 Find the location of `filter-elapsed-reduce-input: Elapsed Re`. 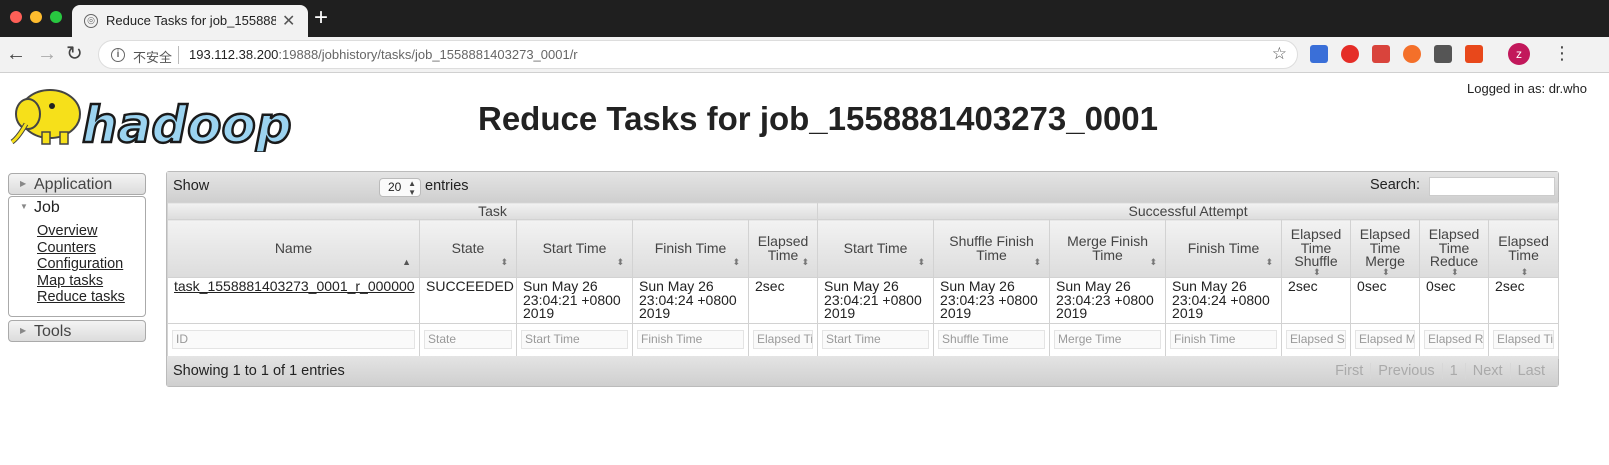

filter-elapsed-reduce-input: Elapsed Re is located at coordinates (1454, 339).